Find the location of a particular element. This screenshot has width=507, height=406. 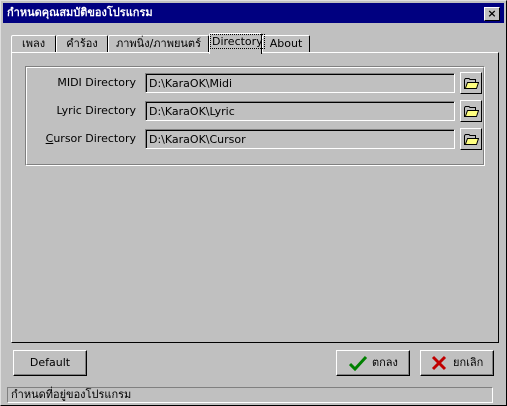

cursor-directory-field: D:\KaraOK\Cursor is located at coordinates (300, 139).